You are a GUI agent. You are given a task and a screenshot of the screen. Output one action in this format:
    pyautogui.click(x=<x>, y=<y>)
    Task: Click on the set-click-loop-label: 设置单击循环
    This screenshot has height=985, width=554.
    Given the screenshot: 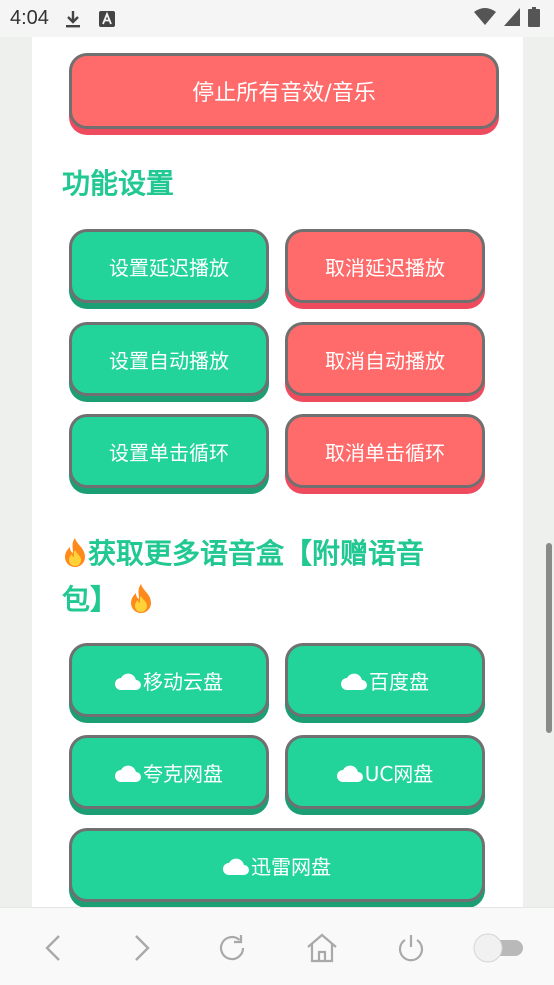 What is the action you would take?
    pyautogui.click(x=169, y=452)
    